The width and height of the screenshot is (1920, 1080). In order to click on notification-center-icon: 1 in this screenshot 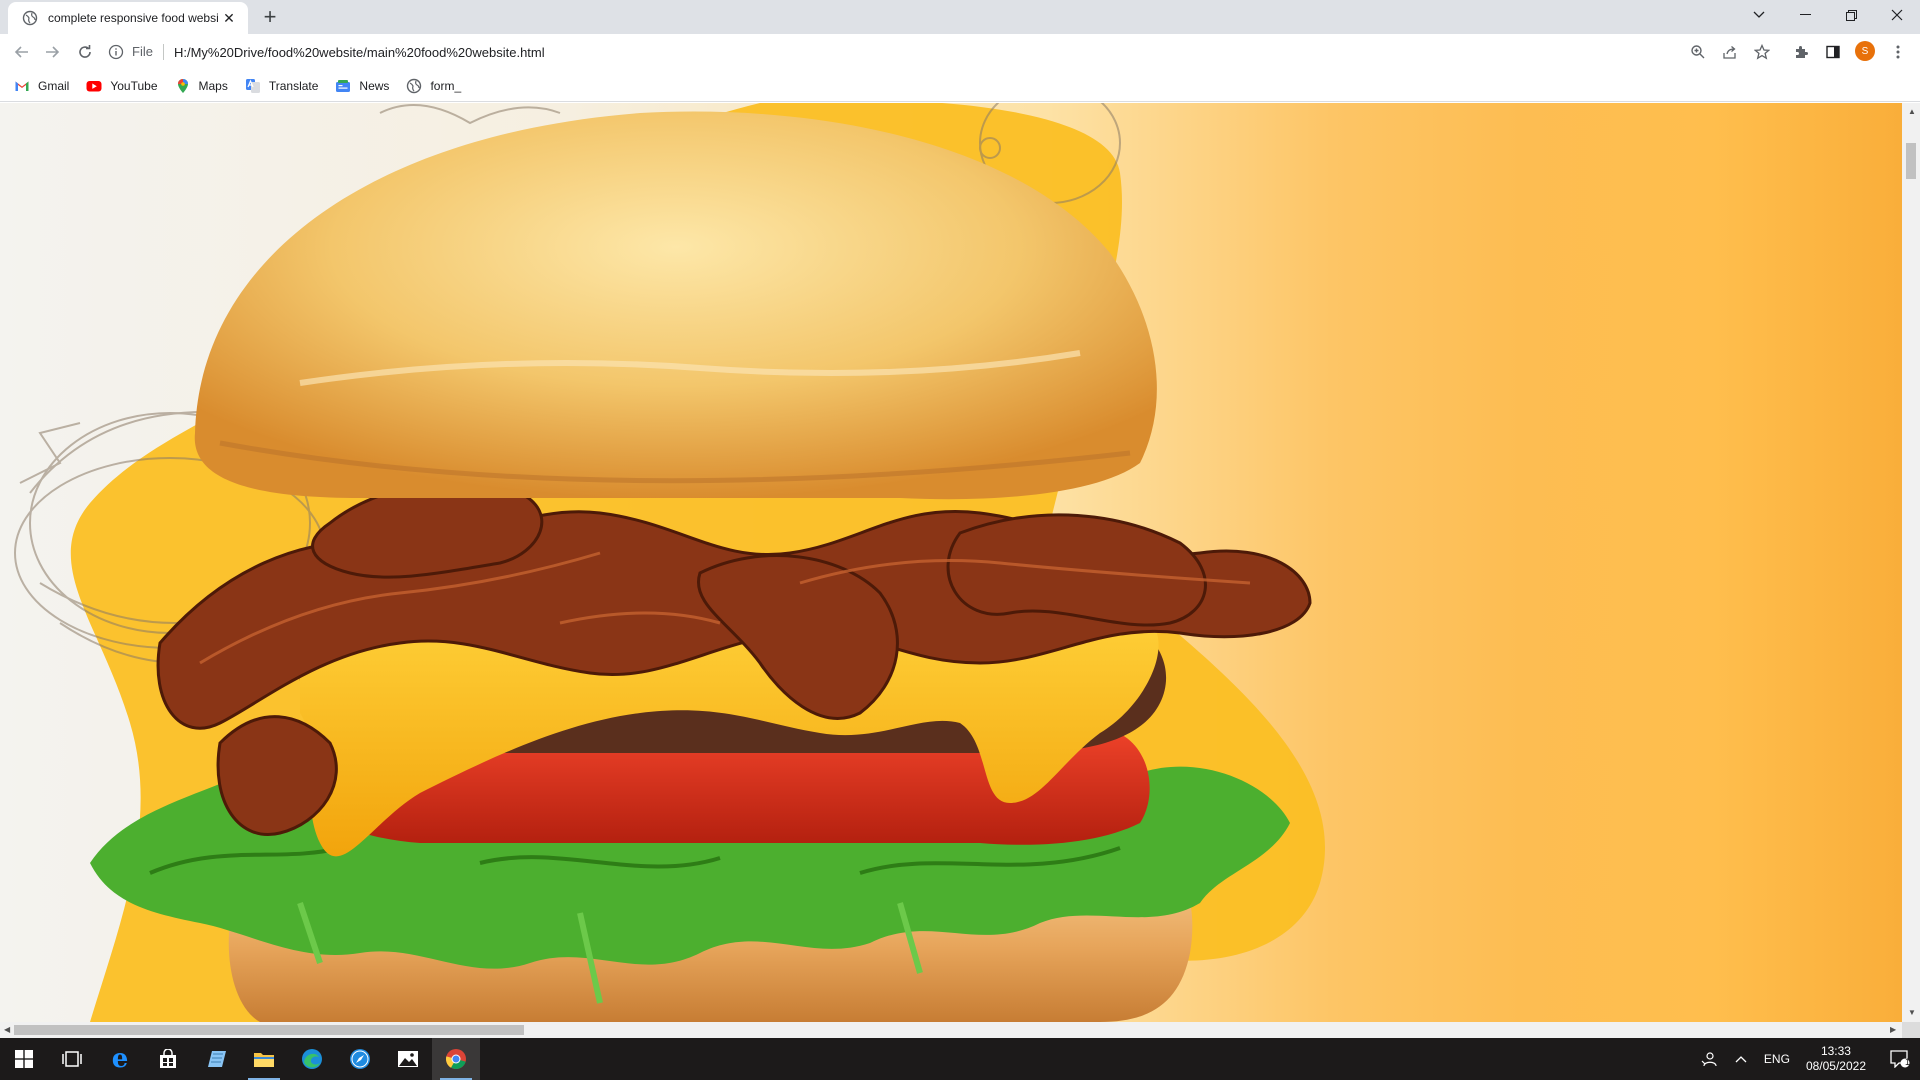, I will do `click(1900, 1059)`.